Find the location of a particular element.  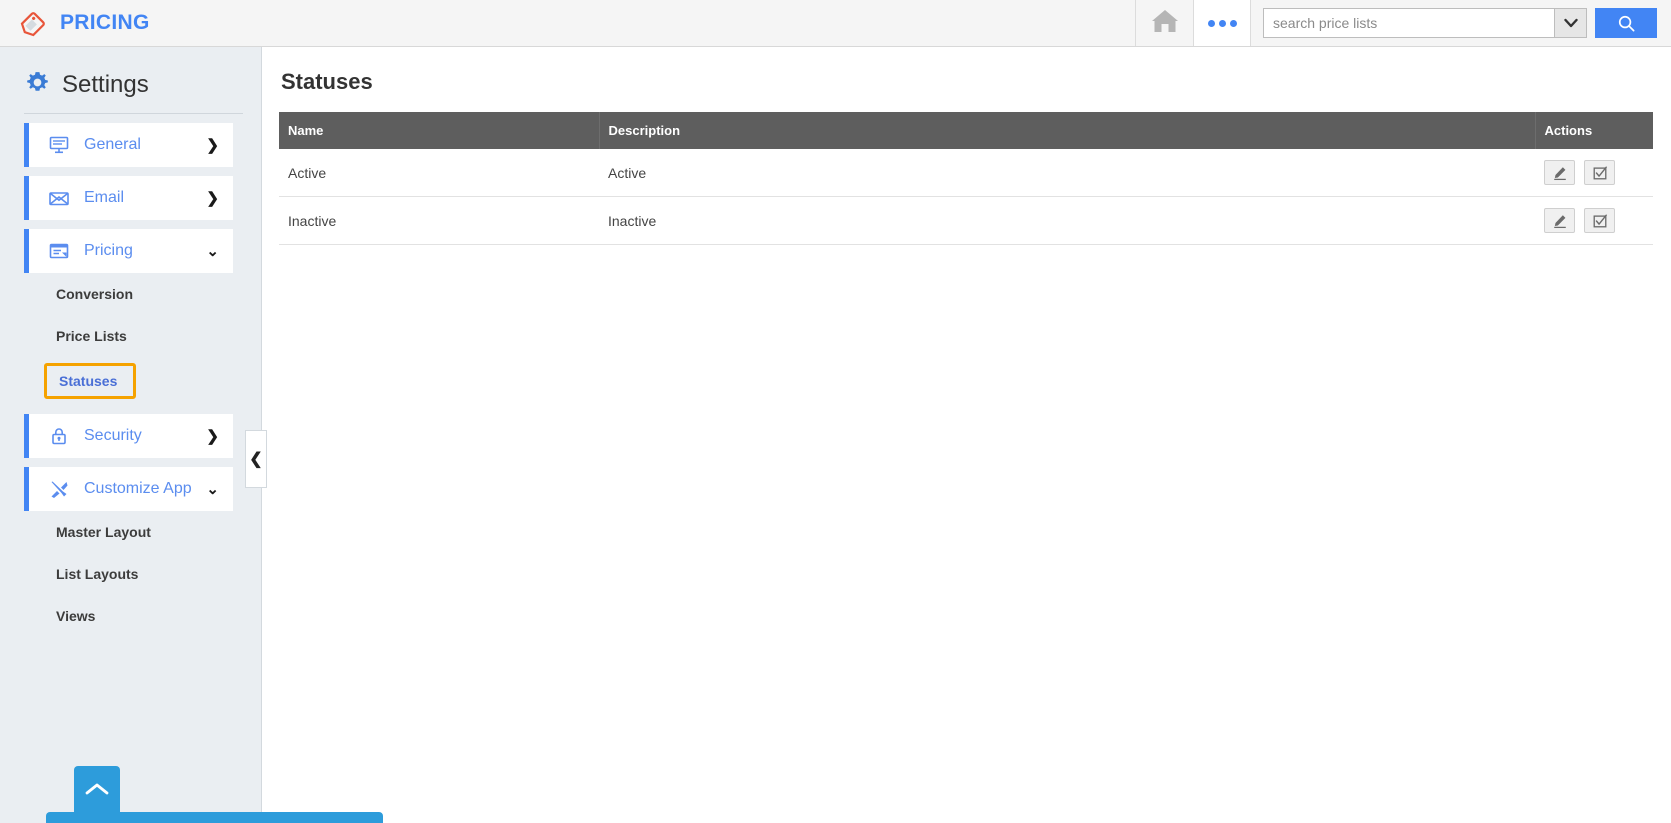

top-bar-spacer is located at coordinates (642, 23).